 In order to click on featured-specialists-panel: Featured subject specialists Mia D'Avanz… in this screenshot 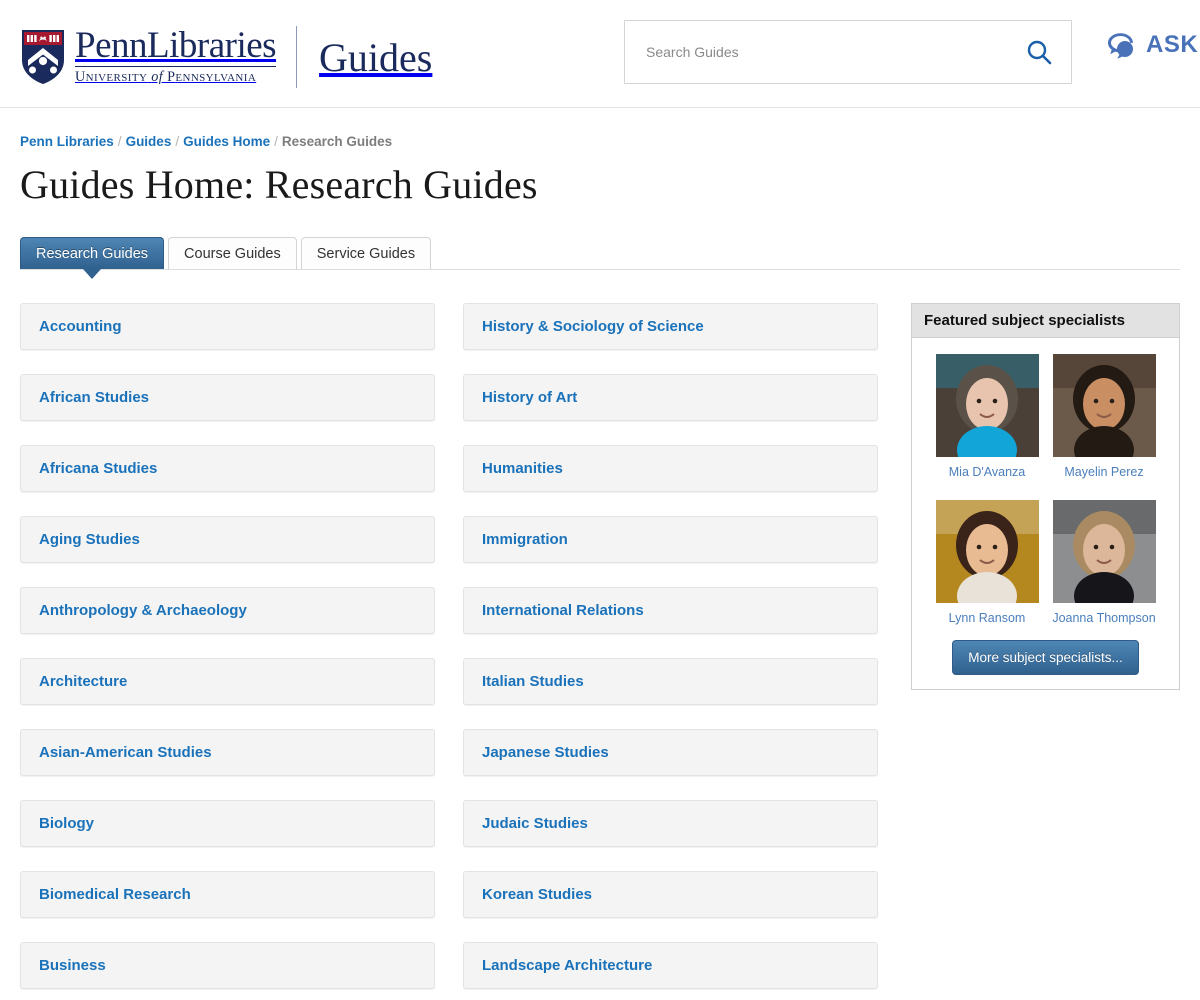, I will do `click(1045, 496)`.